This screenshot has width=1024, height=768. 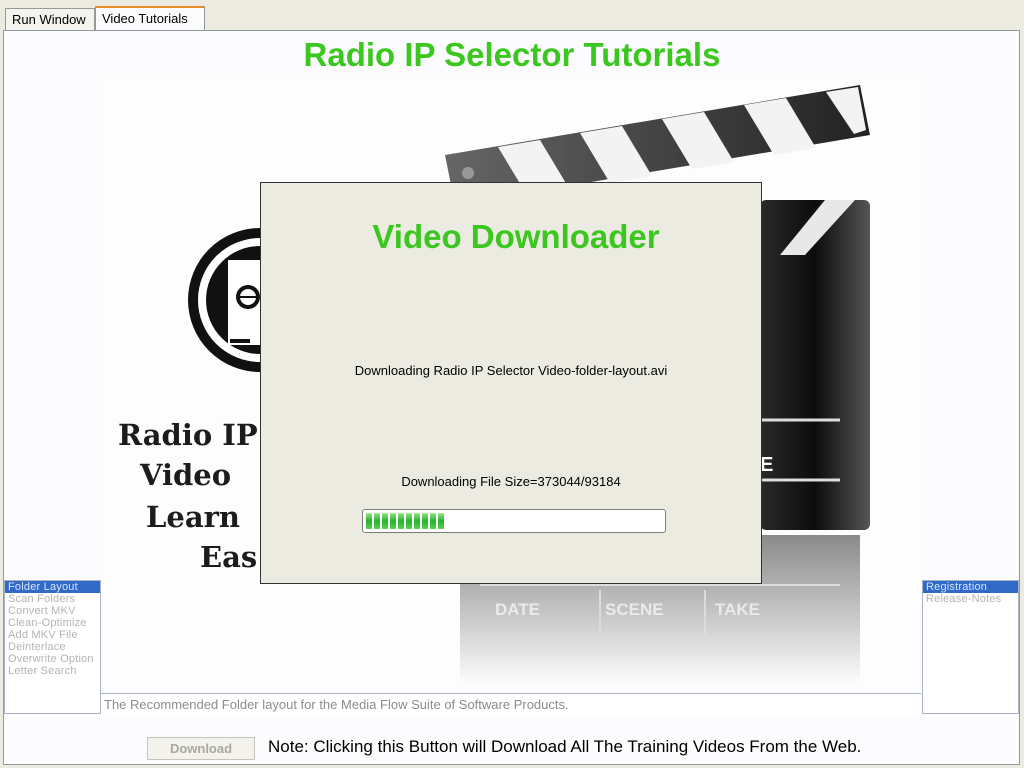 What do you see at coordinates (52, 623) in the screenshot?
I see `list-item-clean-optimize: Clean-Optimize` at bounding box center [52, 623].